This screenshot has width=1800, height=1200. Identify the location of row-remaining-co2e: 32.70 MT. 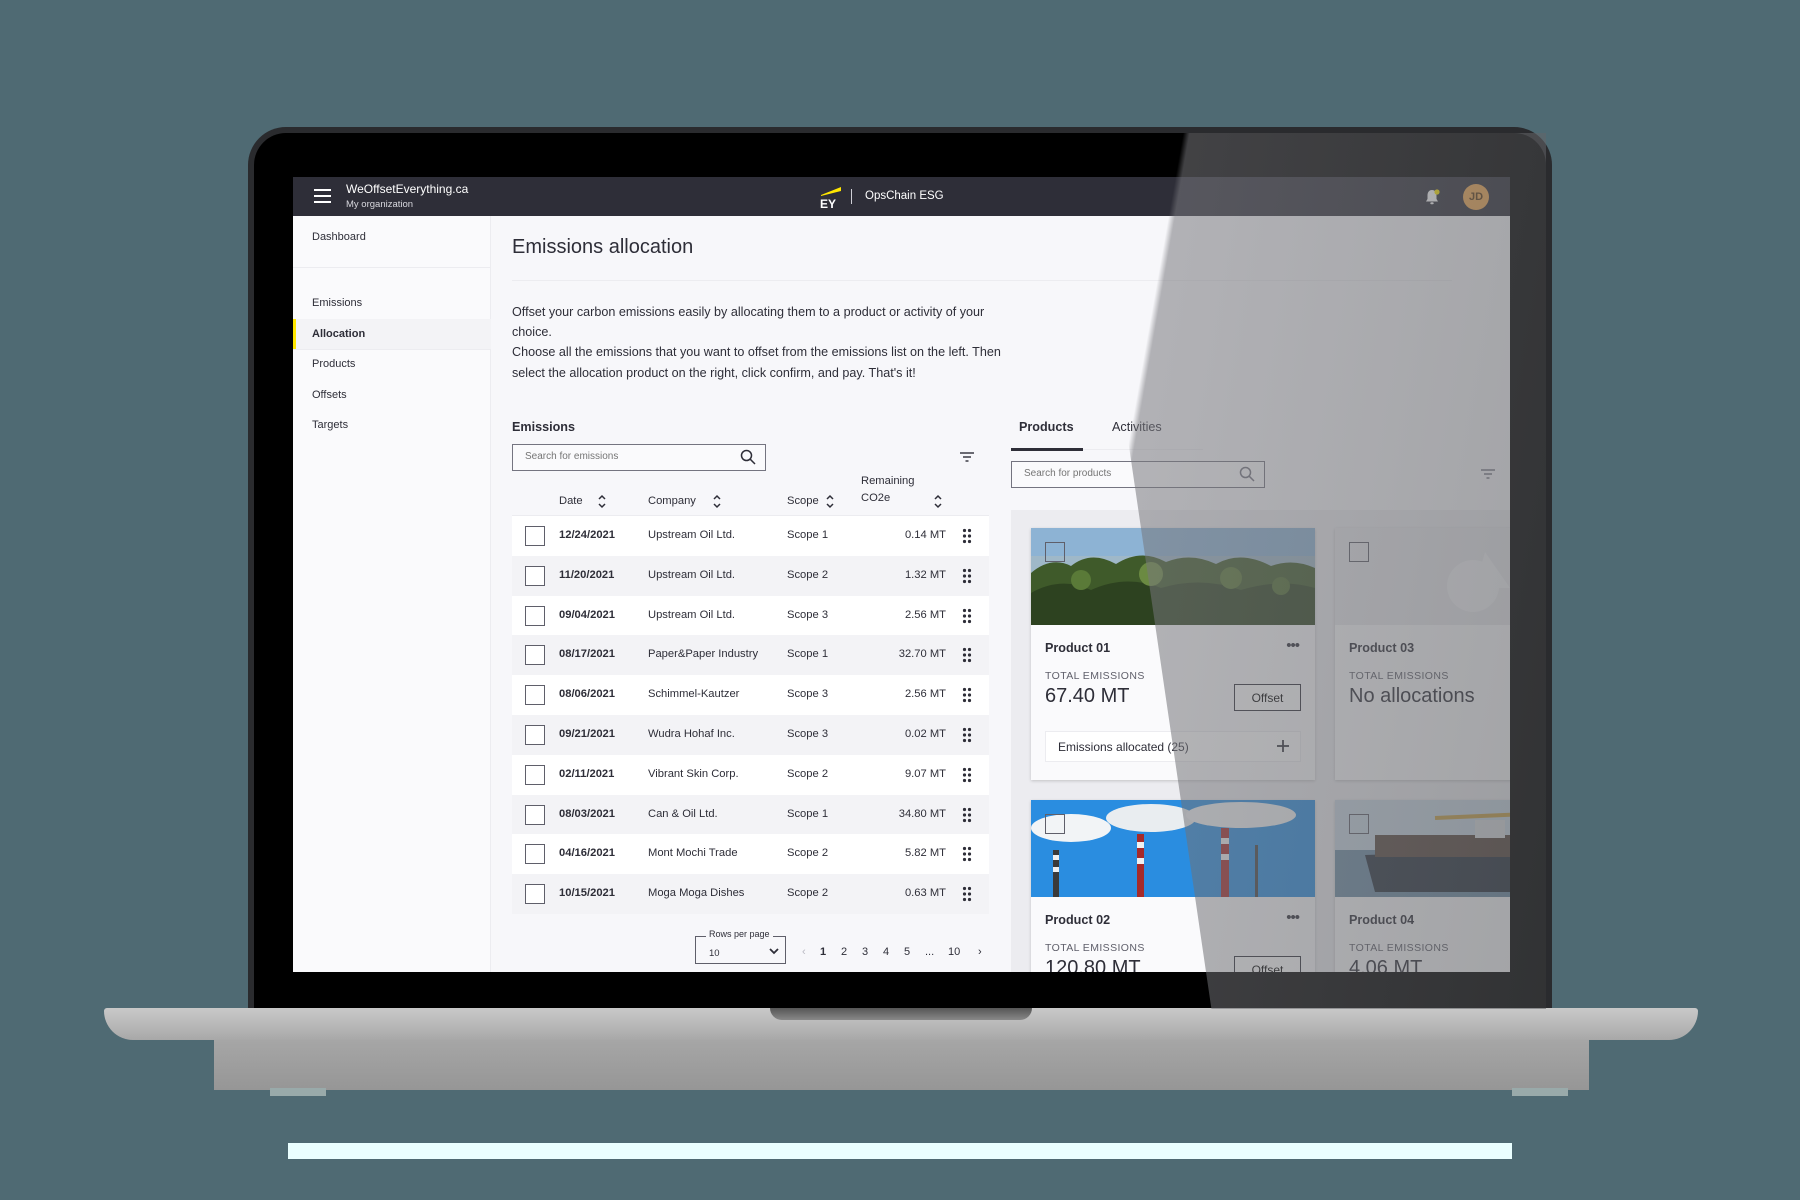
(922, 654).